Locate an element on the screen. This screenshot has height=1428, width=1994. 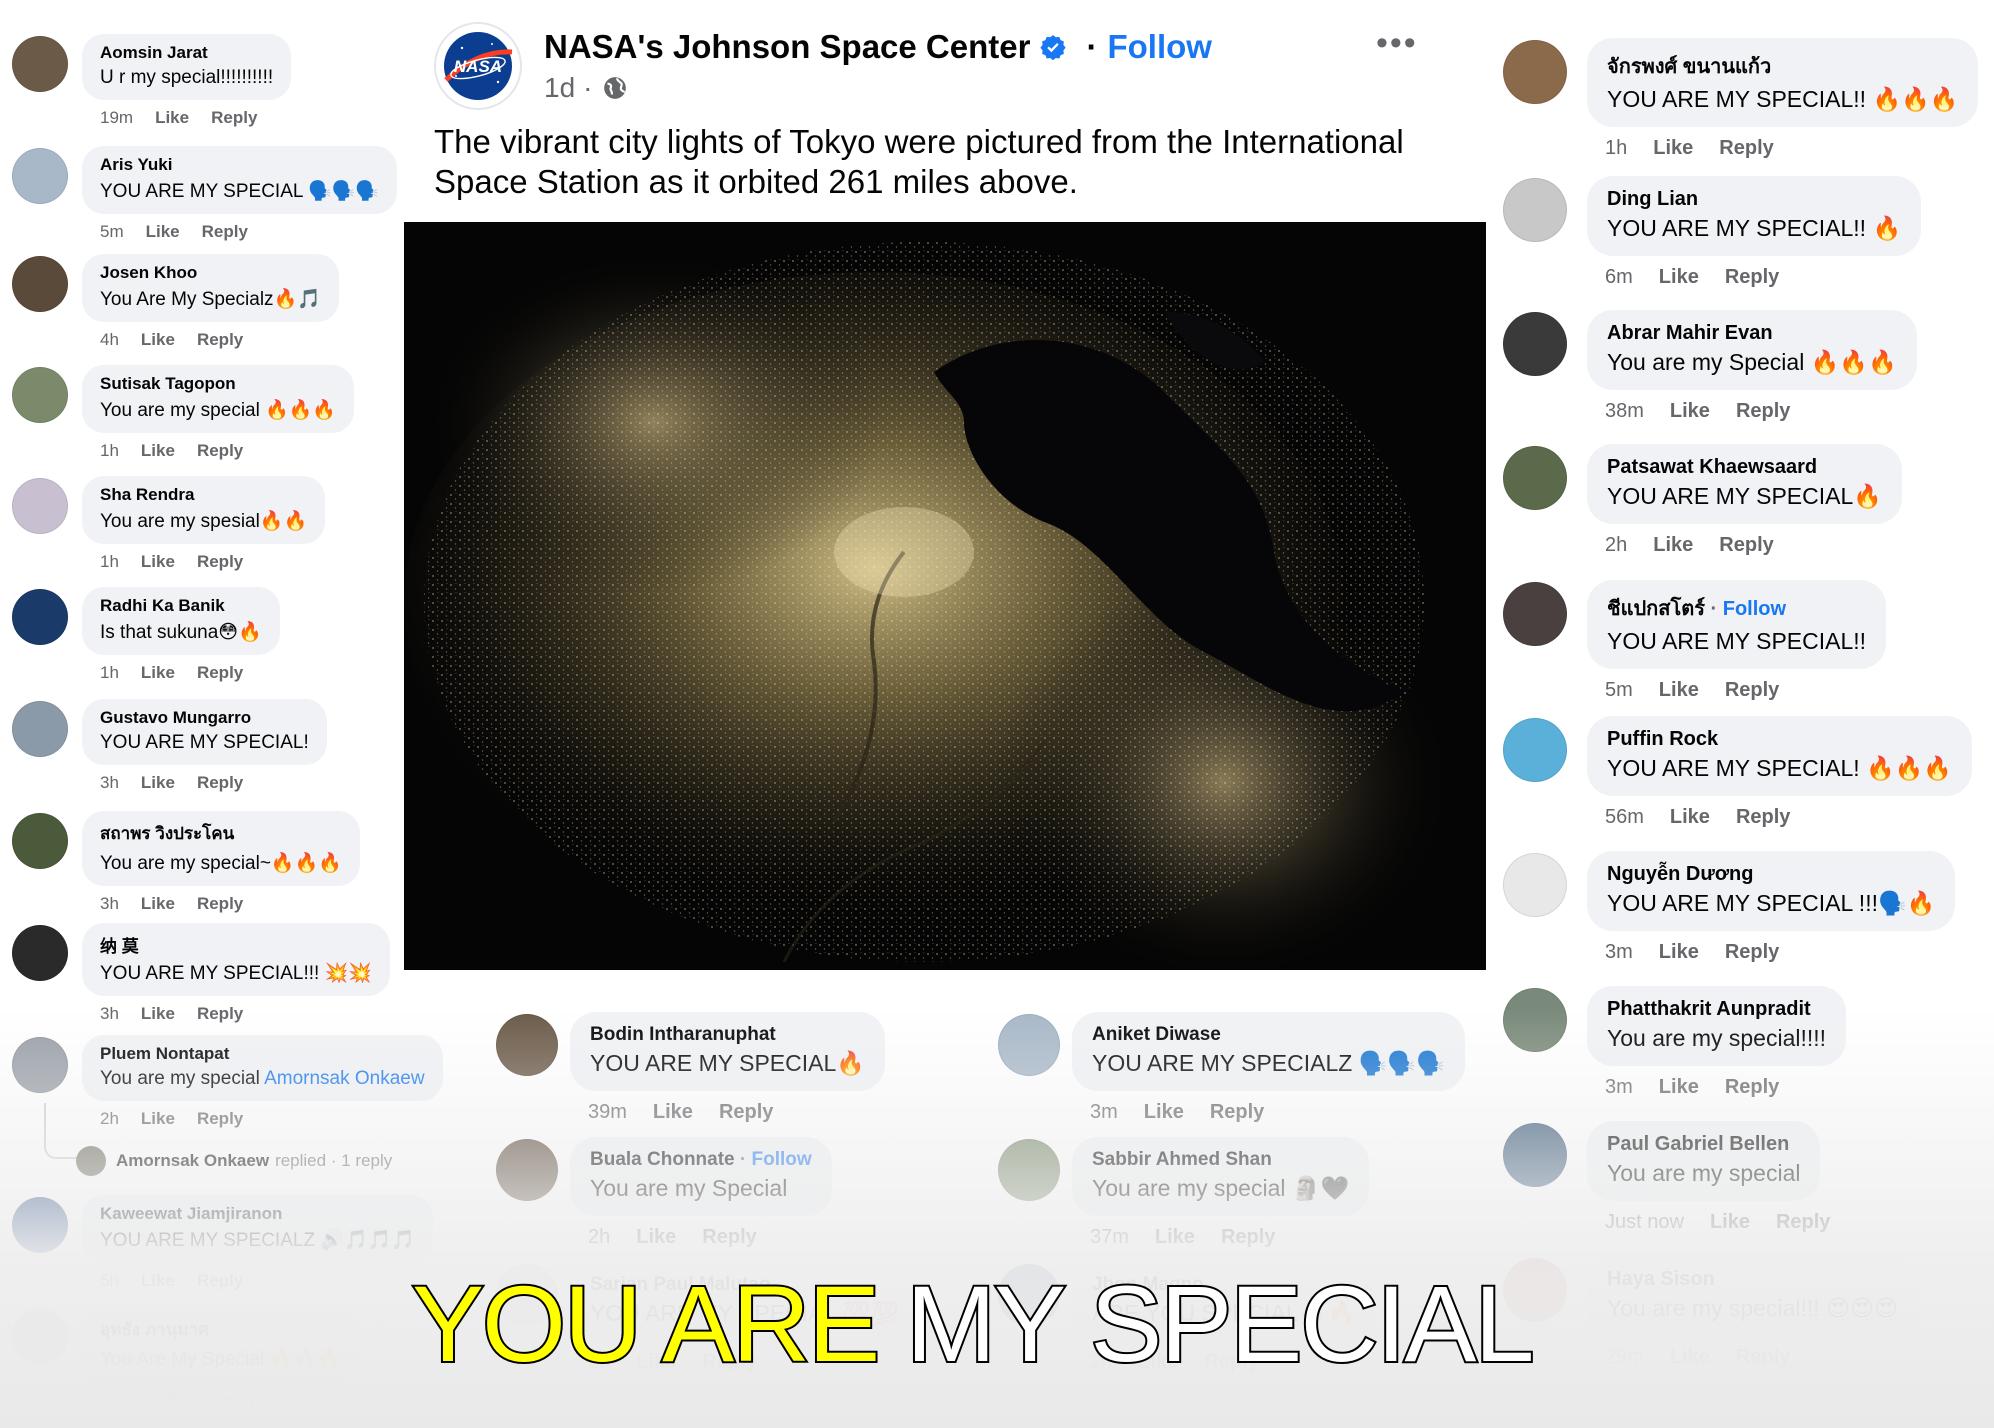
comment-author: Pluem Nontapat is located at coordinates (262, 1054).